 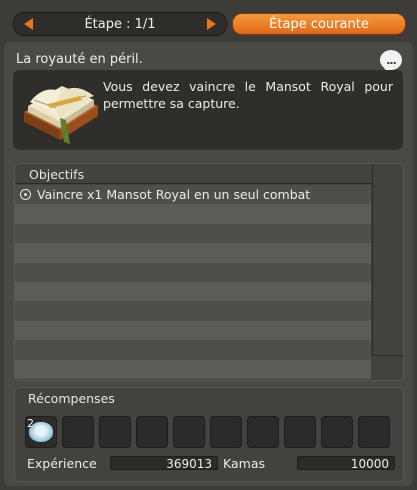 What do you see at coordinates (61, 115) in the screenshot?
I see `quest-book-icon` at bounding box center [61, 115].